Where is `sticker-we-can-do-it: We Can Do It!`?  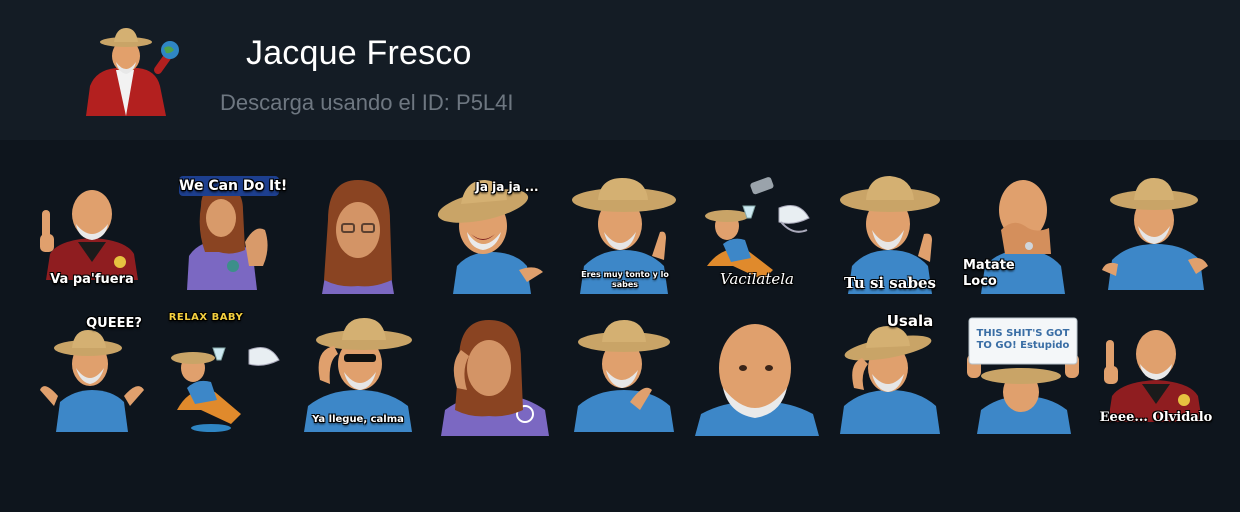 sticker-we-can-do-it: We Can Do It! is located at coordinates (225, 234).